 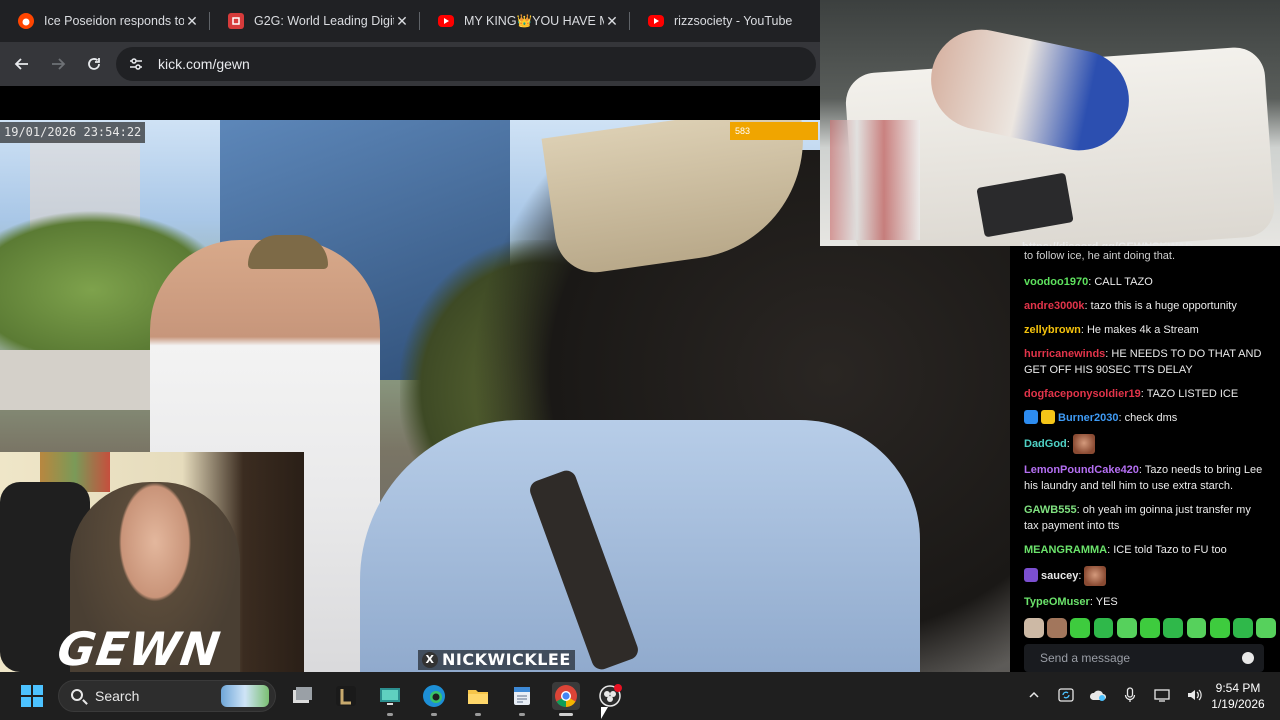 What do you see at coordinates (105, 21) in the screenshot?
I see `tab-ice-poseidon: Ice Poseidon responds to ✕` at bounding box center [105, 21].